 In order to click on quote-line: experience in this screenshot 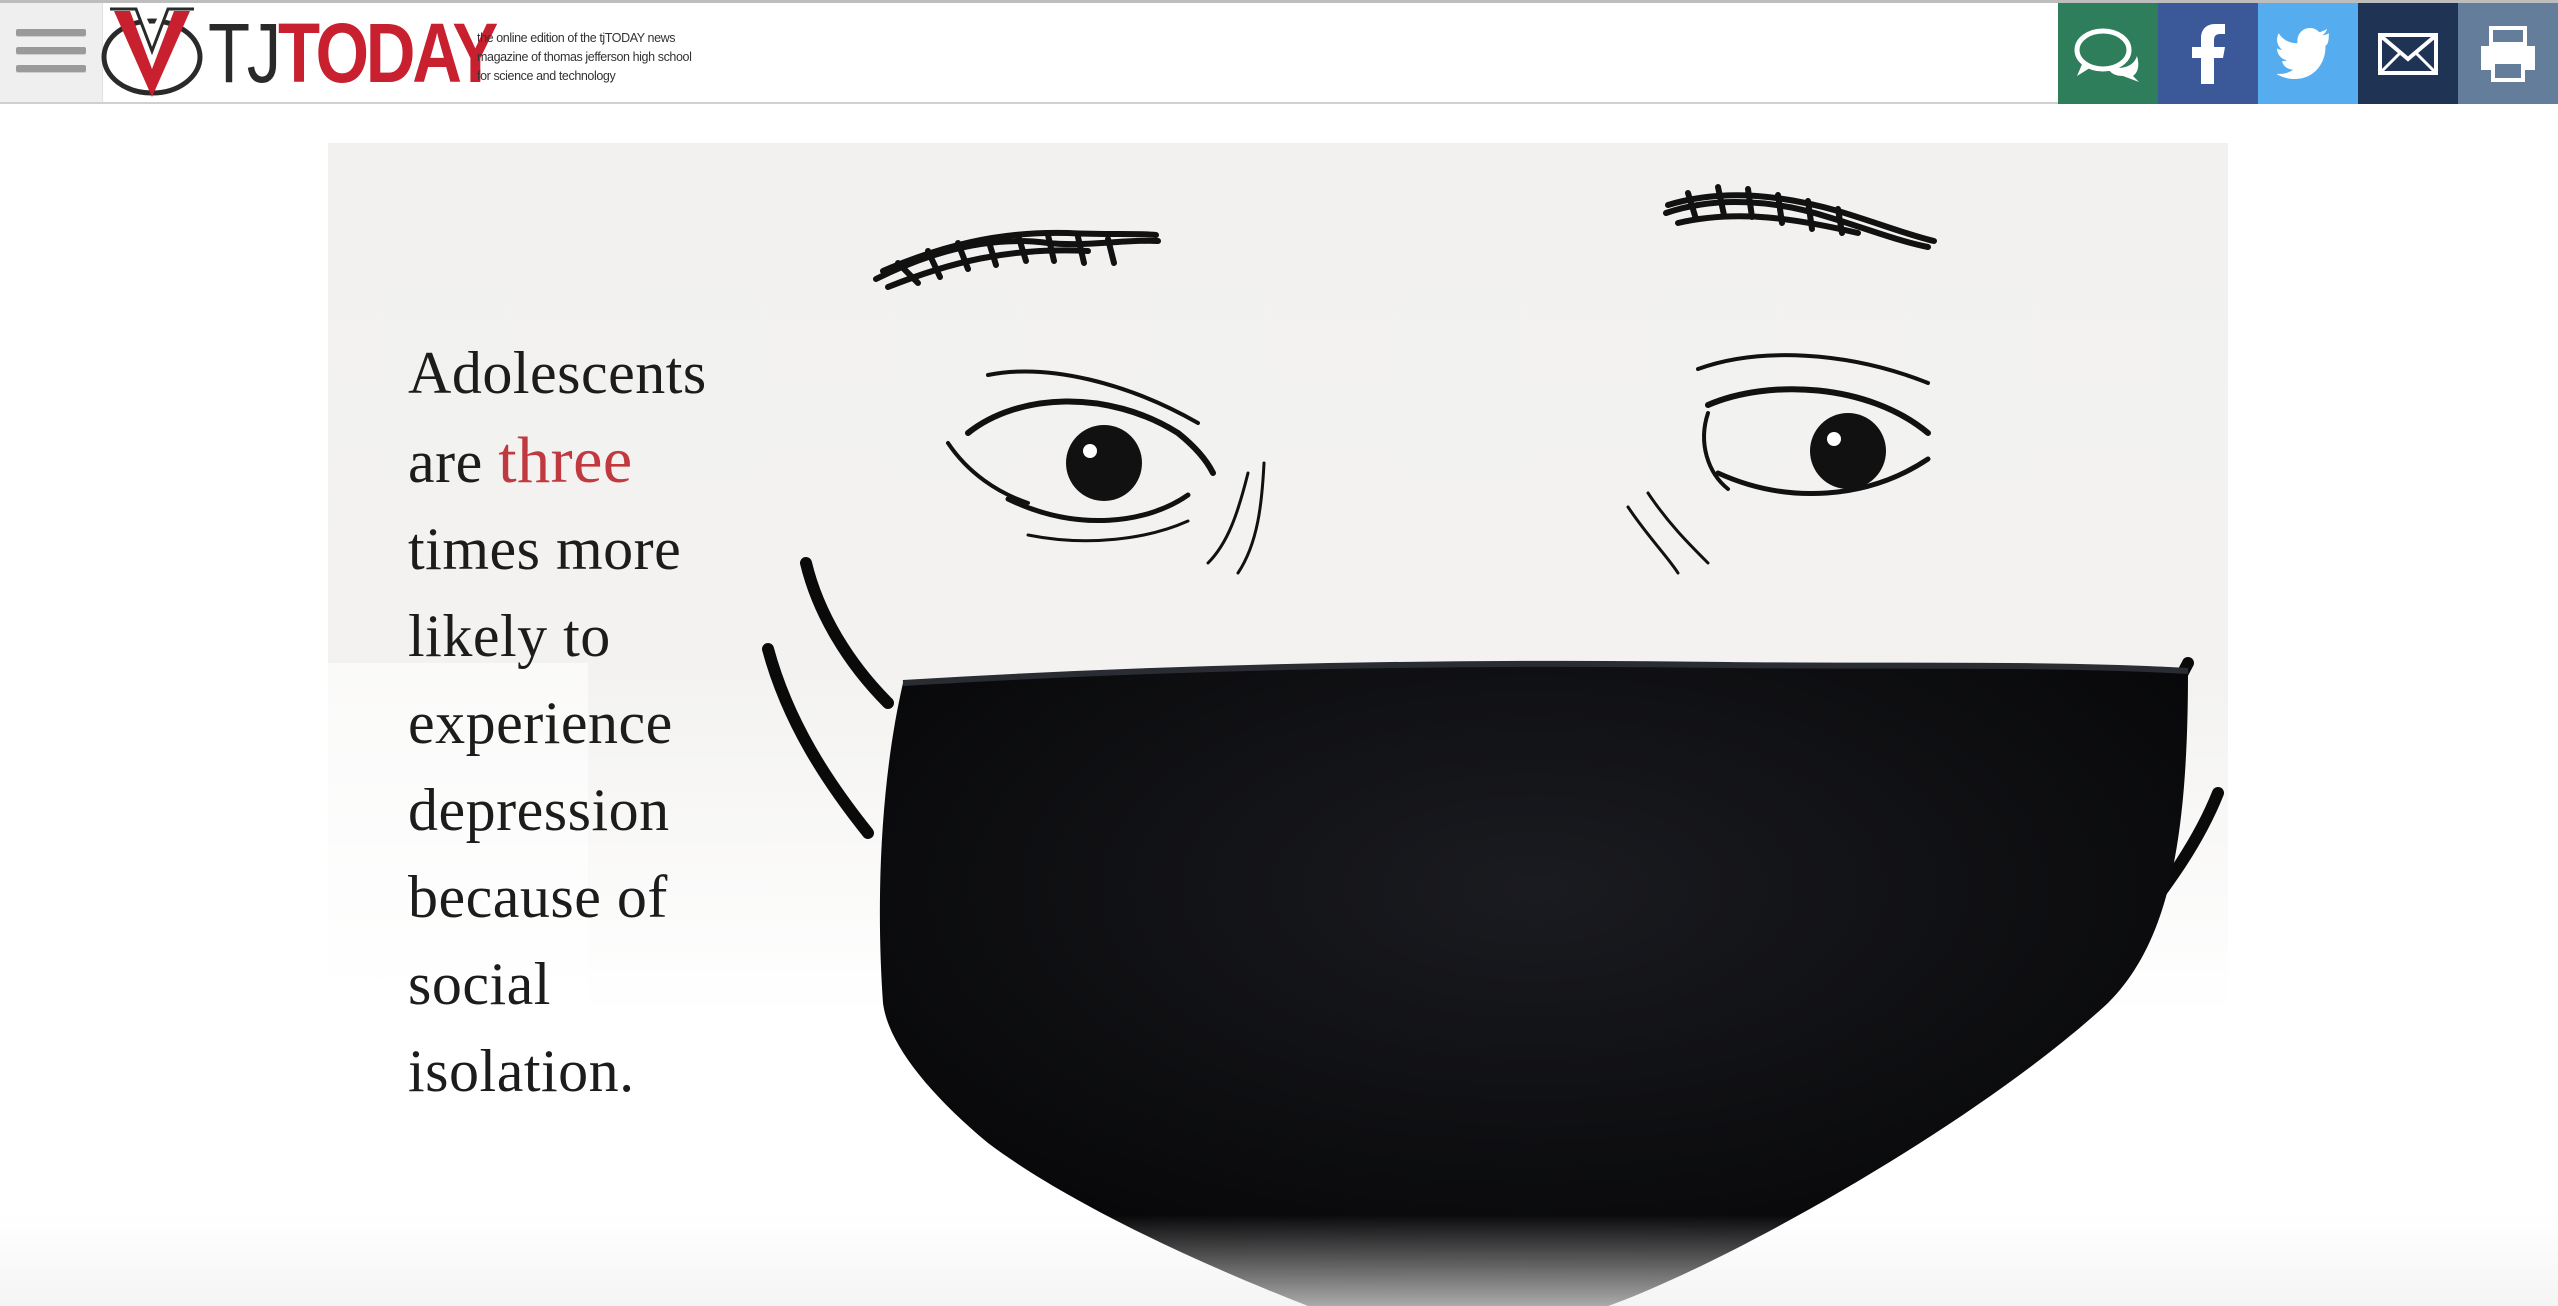, I will do `click(540, 723)`.